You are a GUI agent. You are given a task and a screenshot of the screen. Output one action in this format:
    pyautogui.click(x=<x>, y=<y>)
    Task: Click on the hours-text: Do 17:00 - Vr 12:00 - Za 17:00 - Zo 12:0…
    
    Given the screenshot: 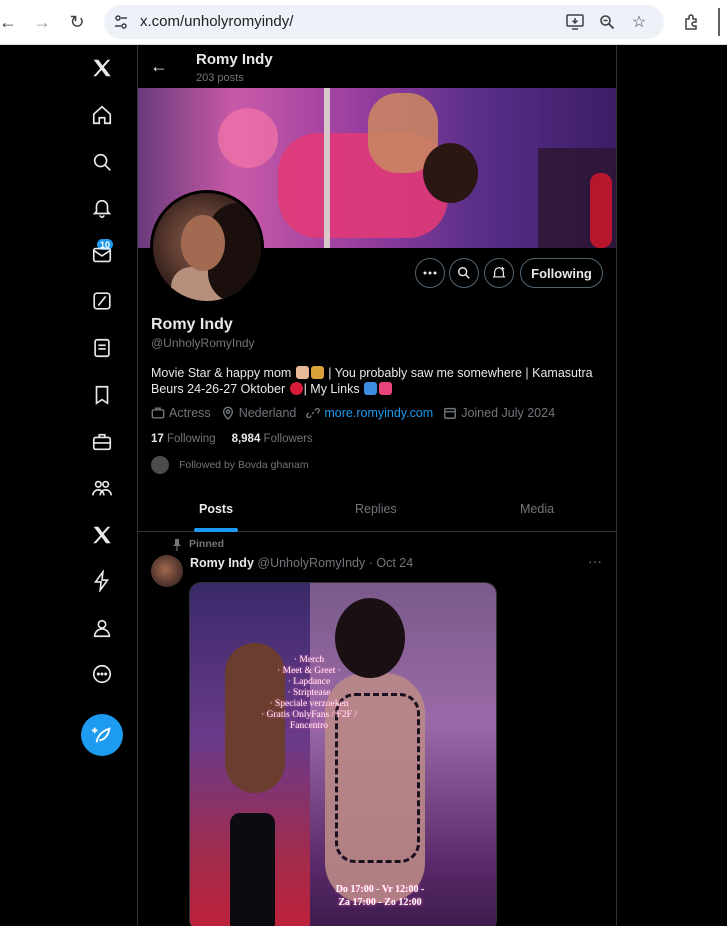 What is the action you would take?
    pyautogui.click(x=380, y=896)
    